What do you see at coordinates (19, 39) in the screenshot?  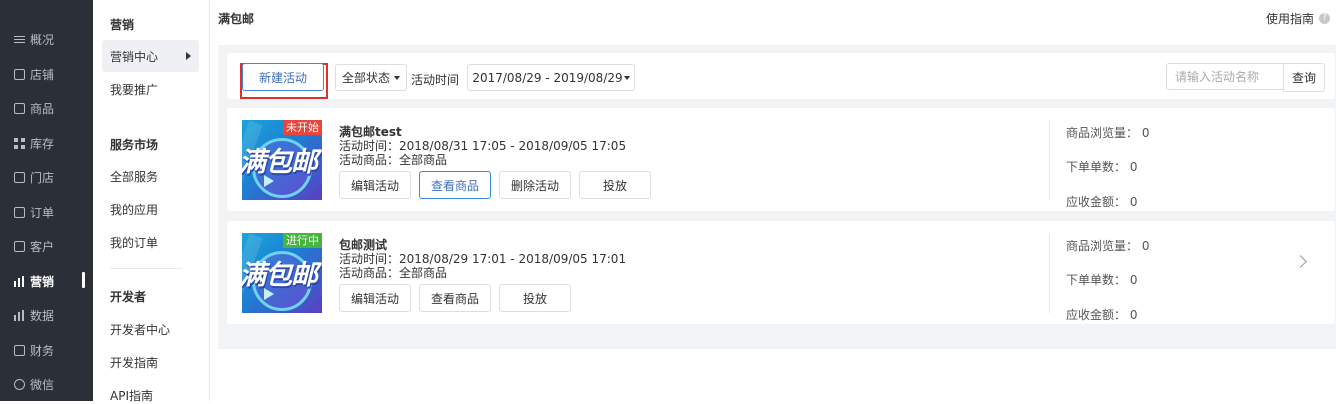 I see `list-icon` at bounding box center [19, 39].